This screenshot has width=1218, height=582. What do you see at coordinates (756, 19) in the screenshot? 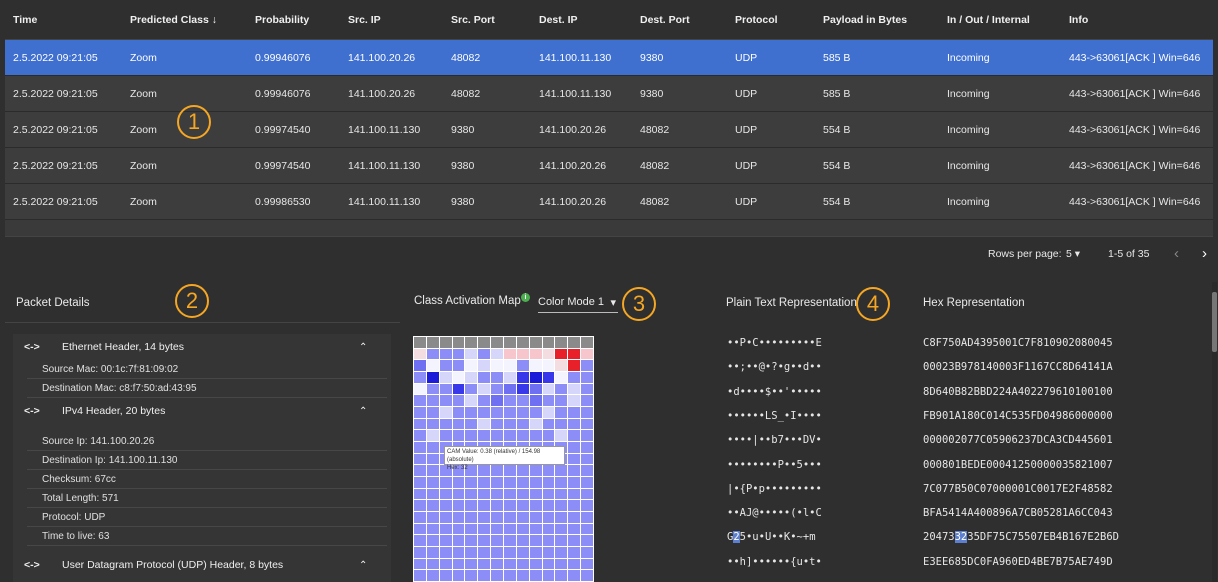
I see `column-header-protocol: Protocol` at bounding box center [756, 19].